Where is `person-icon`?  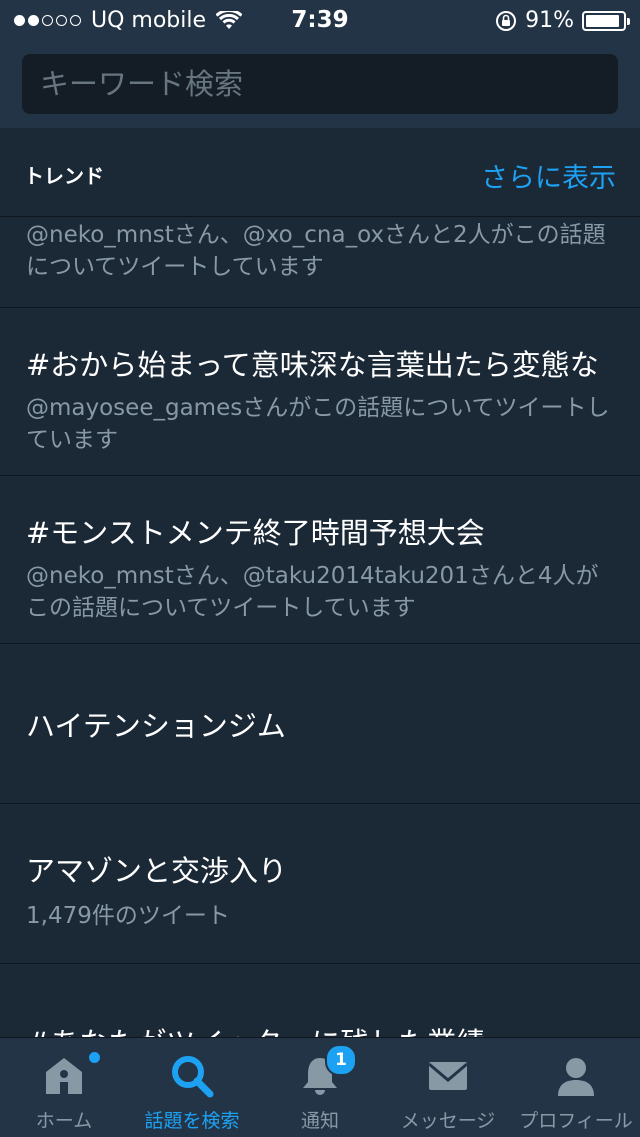 person-icon is located at coordinates (576, 1077).